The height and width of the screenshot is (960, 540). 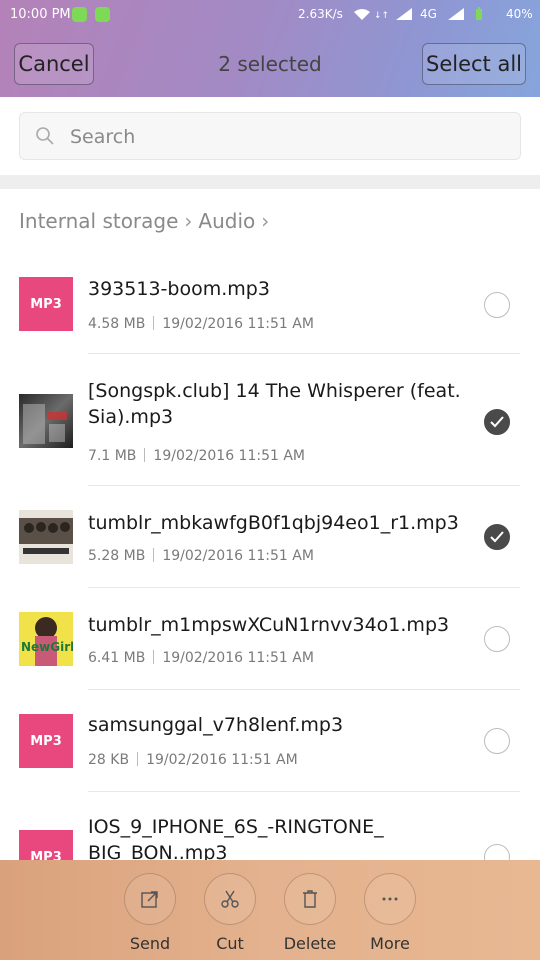 I want to click on send-button: Send, so click(x=150, y=913).